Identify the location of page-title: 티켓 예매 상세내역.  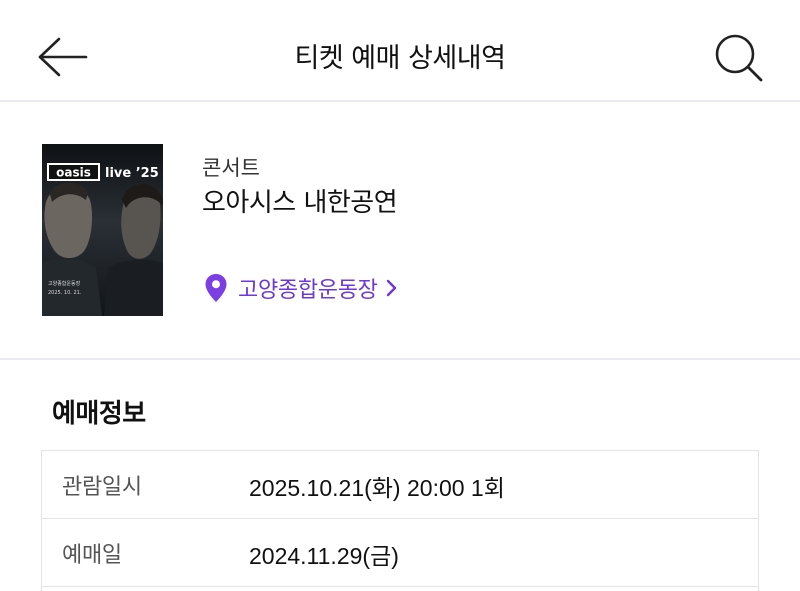
(400, 58).